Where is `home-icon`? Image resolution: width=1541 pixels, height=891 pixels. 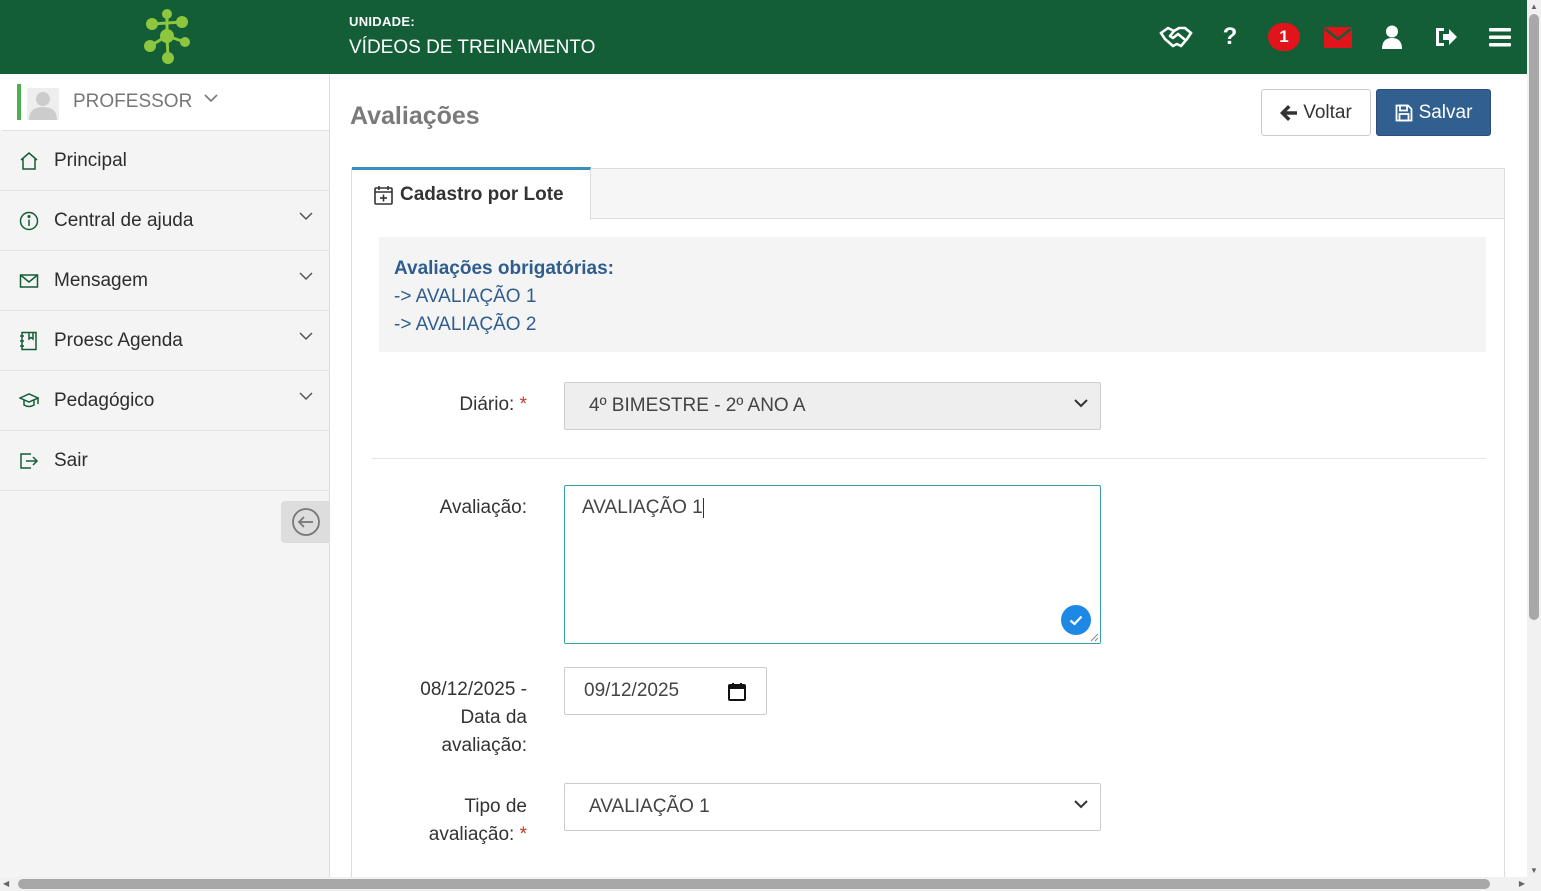
home-icon is located at coordinates (29, 161).